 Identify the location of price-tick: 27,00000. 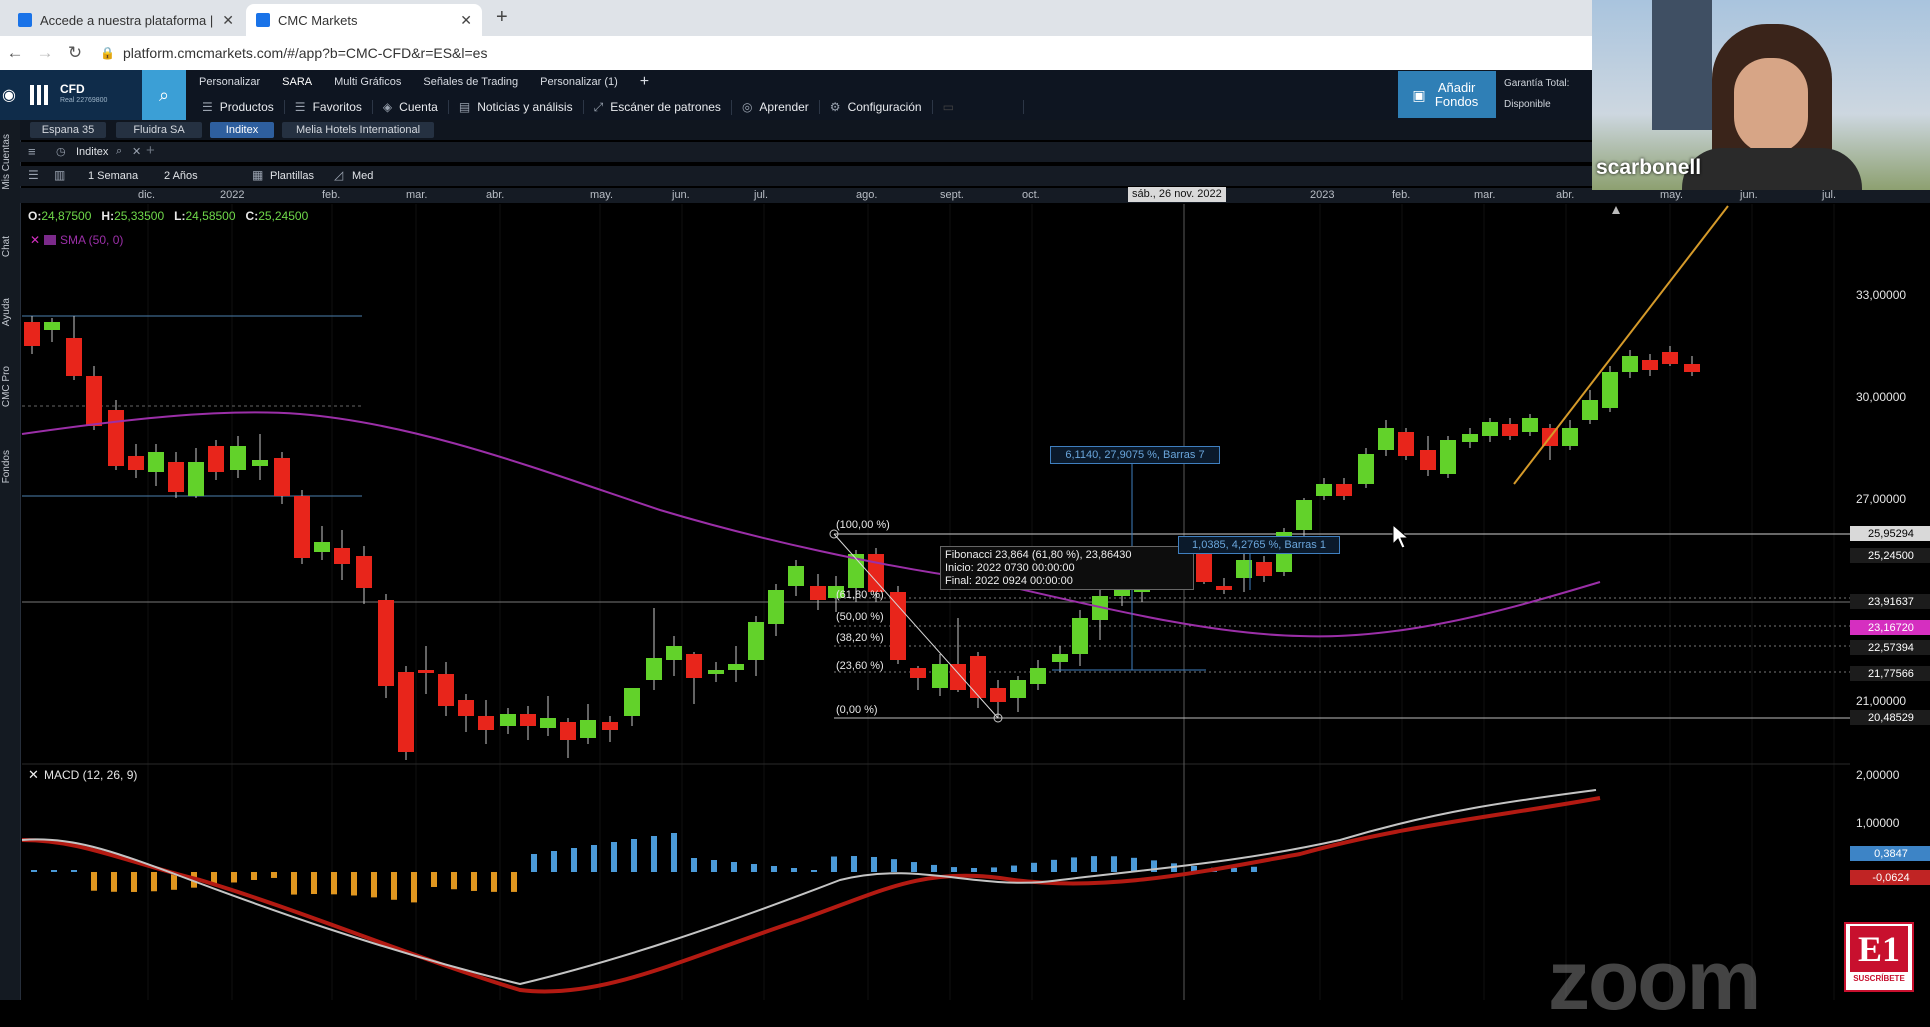
(1881, 499).